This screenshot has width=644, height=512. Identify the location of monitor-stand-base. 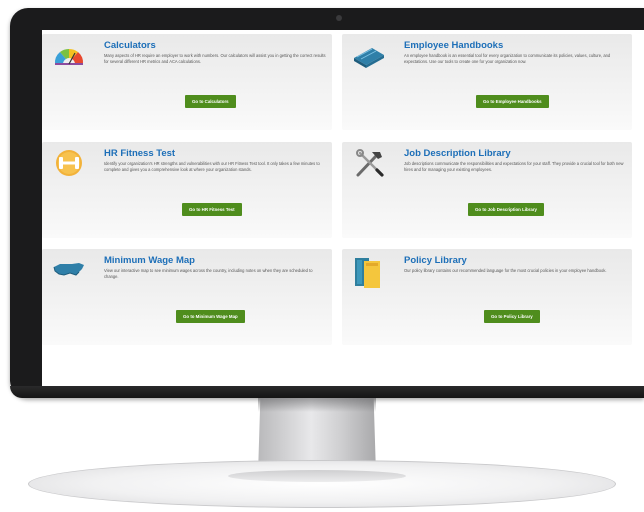
(322, 484).